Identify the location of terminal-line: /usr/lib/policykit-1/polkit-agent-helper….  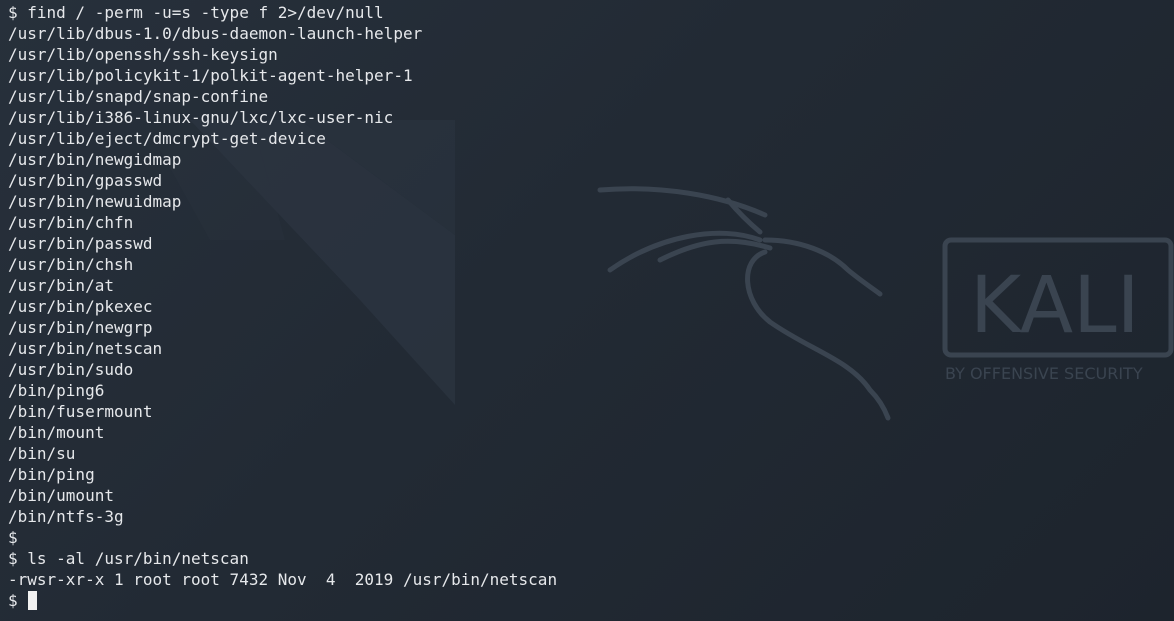
(210, 75).